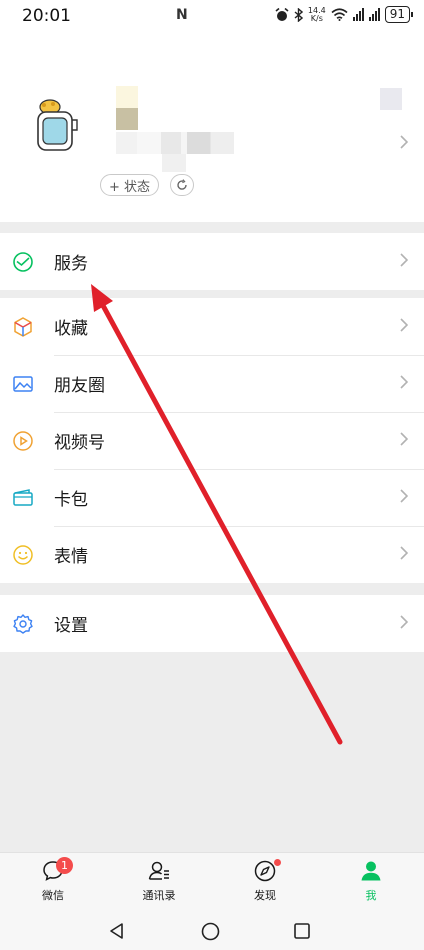 Image resolution: width=424 pixels, height=950 pixels. What do you see at coordinates (71, 626) in the screenshot?
I see `settings-label: 设置` at bounding box center [71, 626].